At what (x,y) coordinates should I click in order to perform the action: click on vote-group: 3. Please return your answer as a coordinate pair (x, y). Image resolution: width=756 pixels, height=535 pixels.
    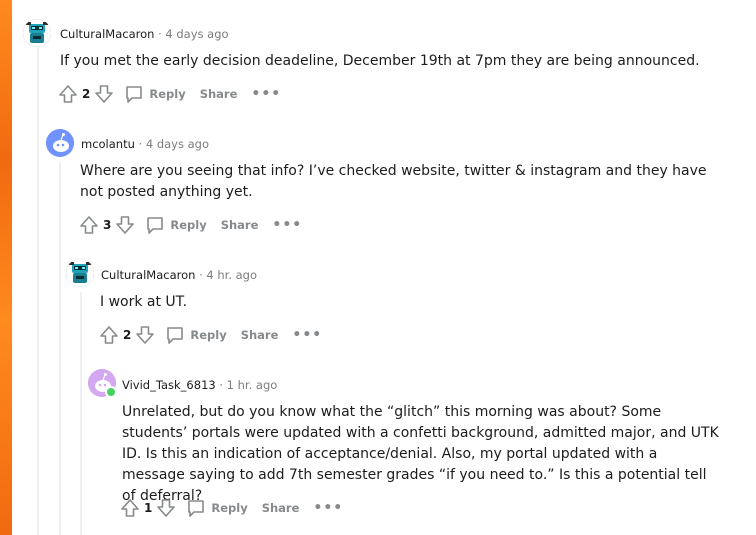
    Looking at the image, I should click on (107, 225).